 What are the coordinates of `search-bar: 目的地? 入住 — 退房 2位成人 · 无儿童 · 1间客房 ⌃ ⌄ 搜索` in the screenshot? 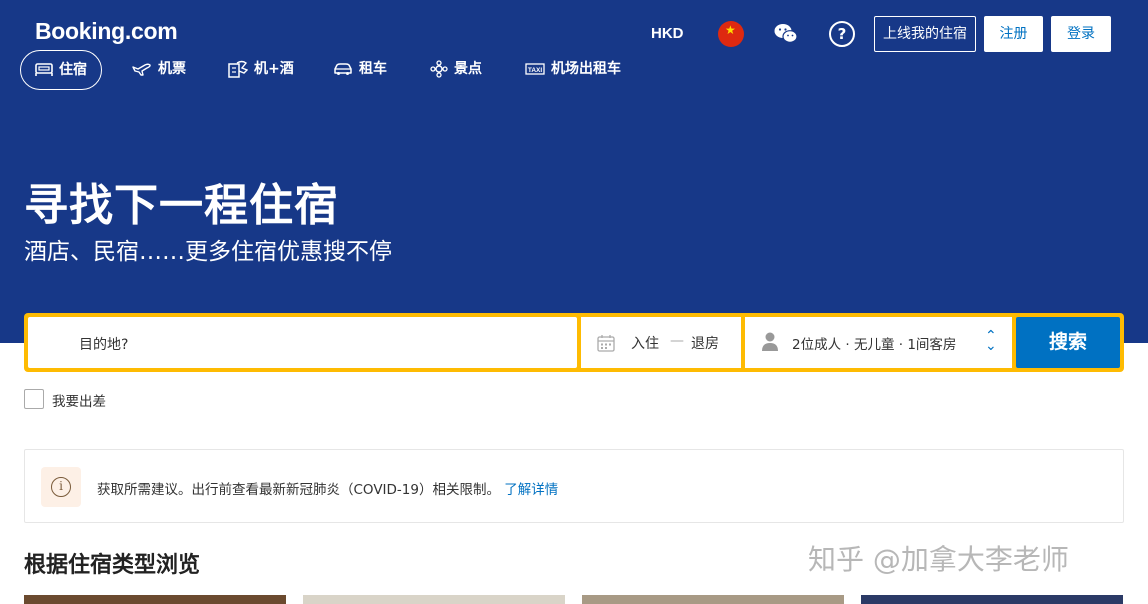 It's located at (574, 342).